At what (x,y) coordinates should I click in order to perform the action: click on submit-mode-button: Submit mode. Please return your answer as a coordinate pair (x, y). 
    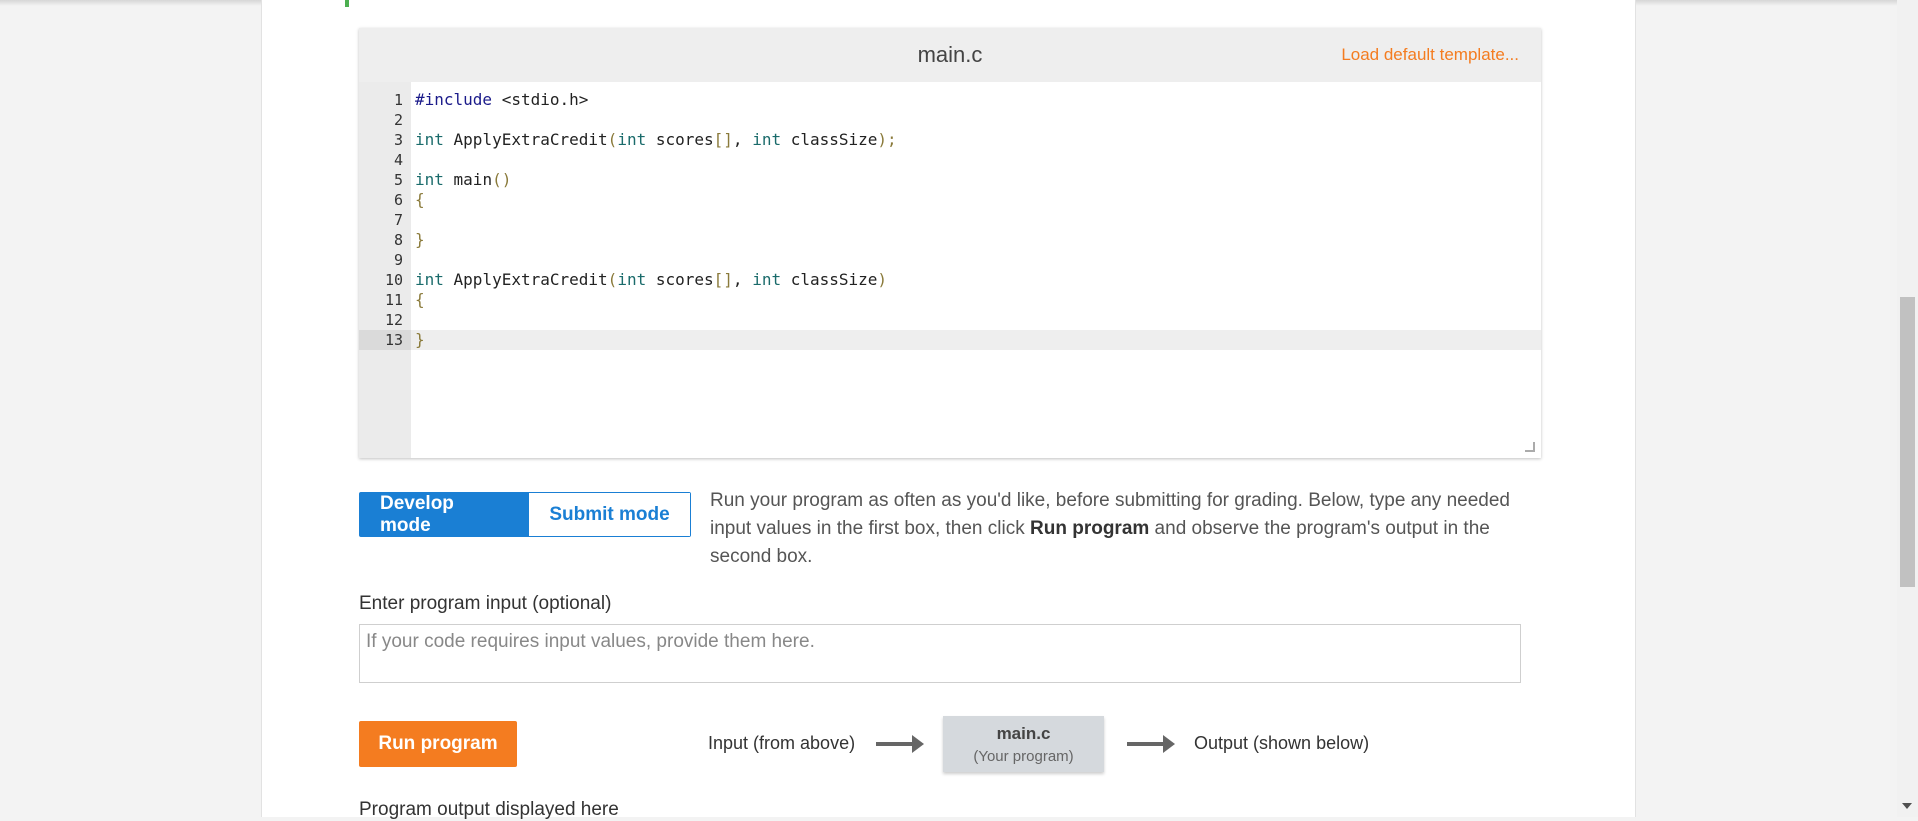
    Looking at the image, I should click on (609, 514).